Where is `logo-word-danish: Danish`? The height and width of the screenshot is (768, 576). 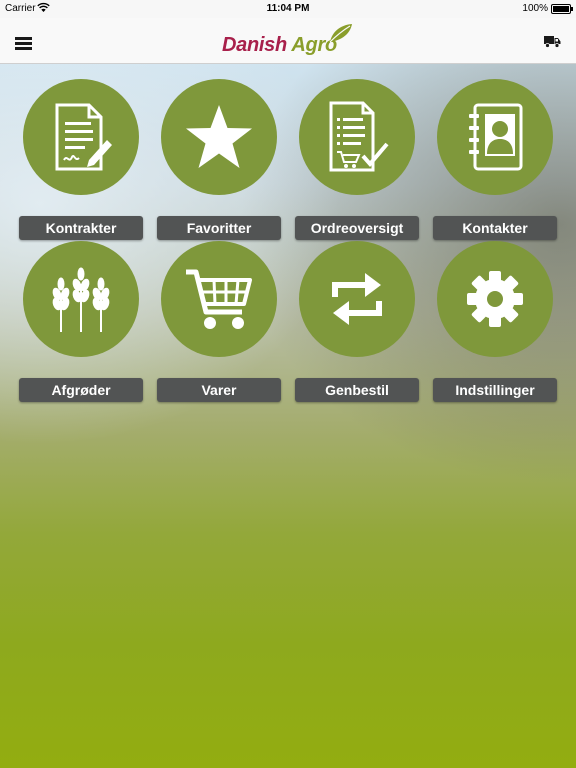
logo-word-danish: Danish is located at coordinates (254, 45).